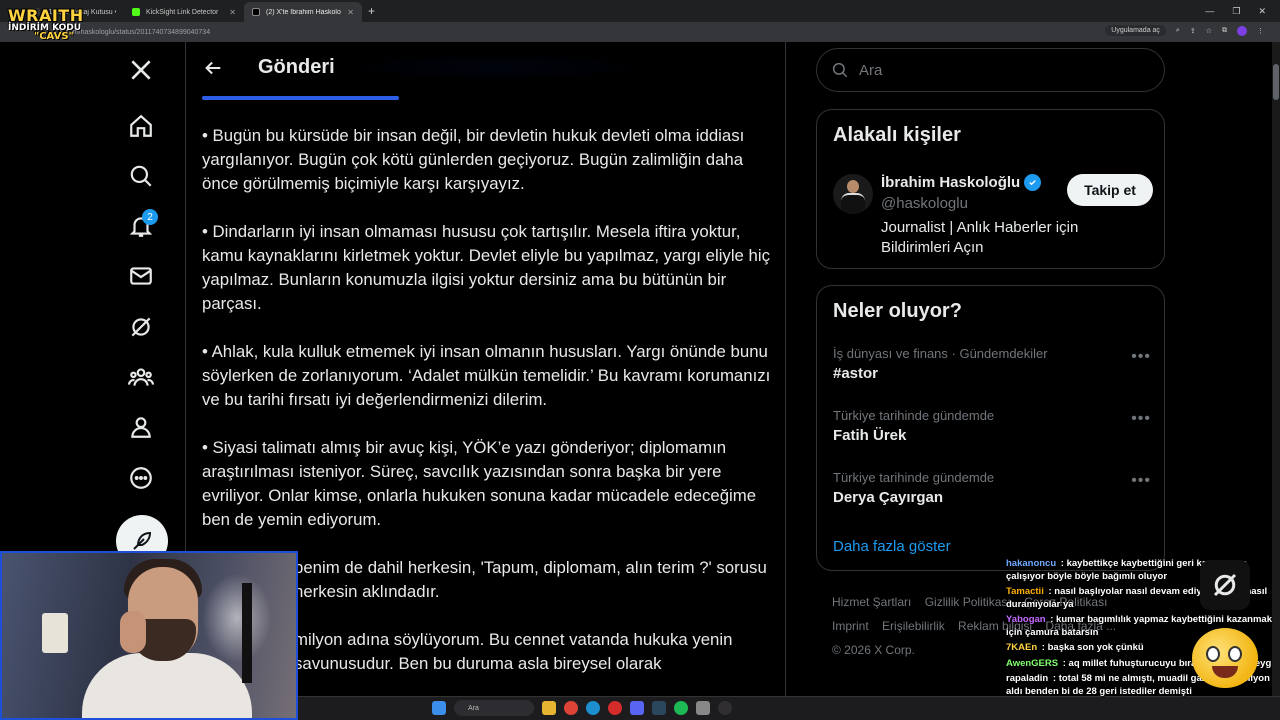  Describe the element at coordinates (256, 12) in the screenshot. I see `x-favicon-icon` at that location.